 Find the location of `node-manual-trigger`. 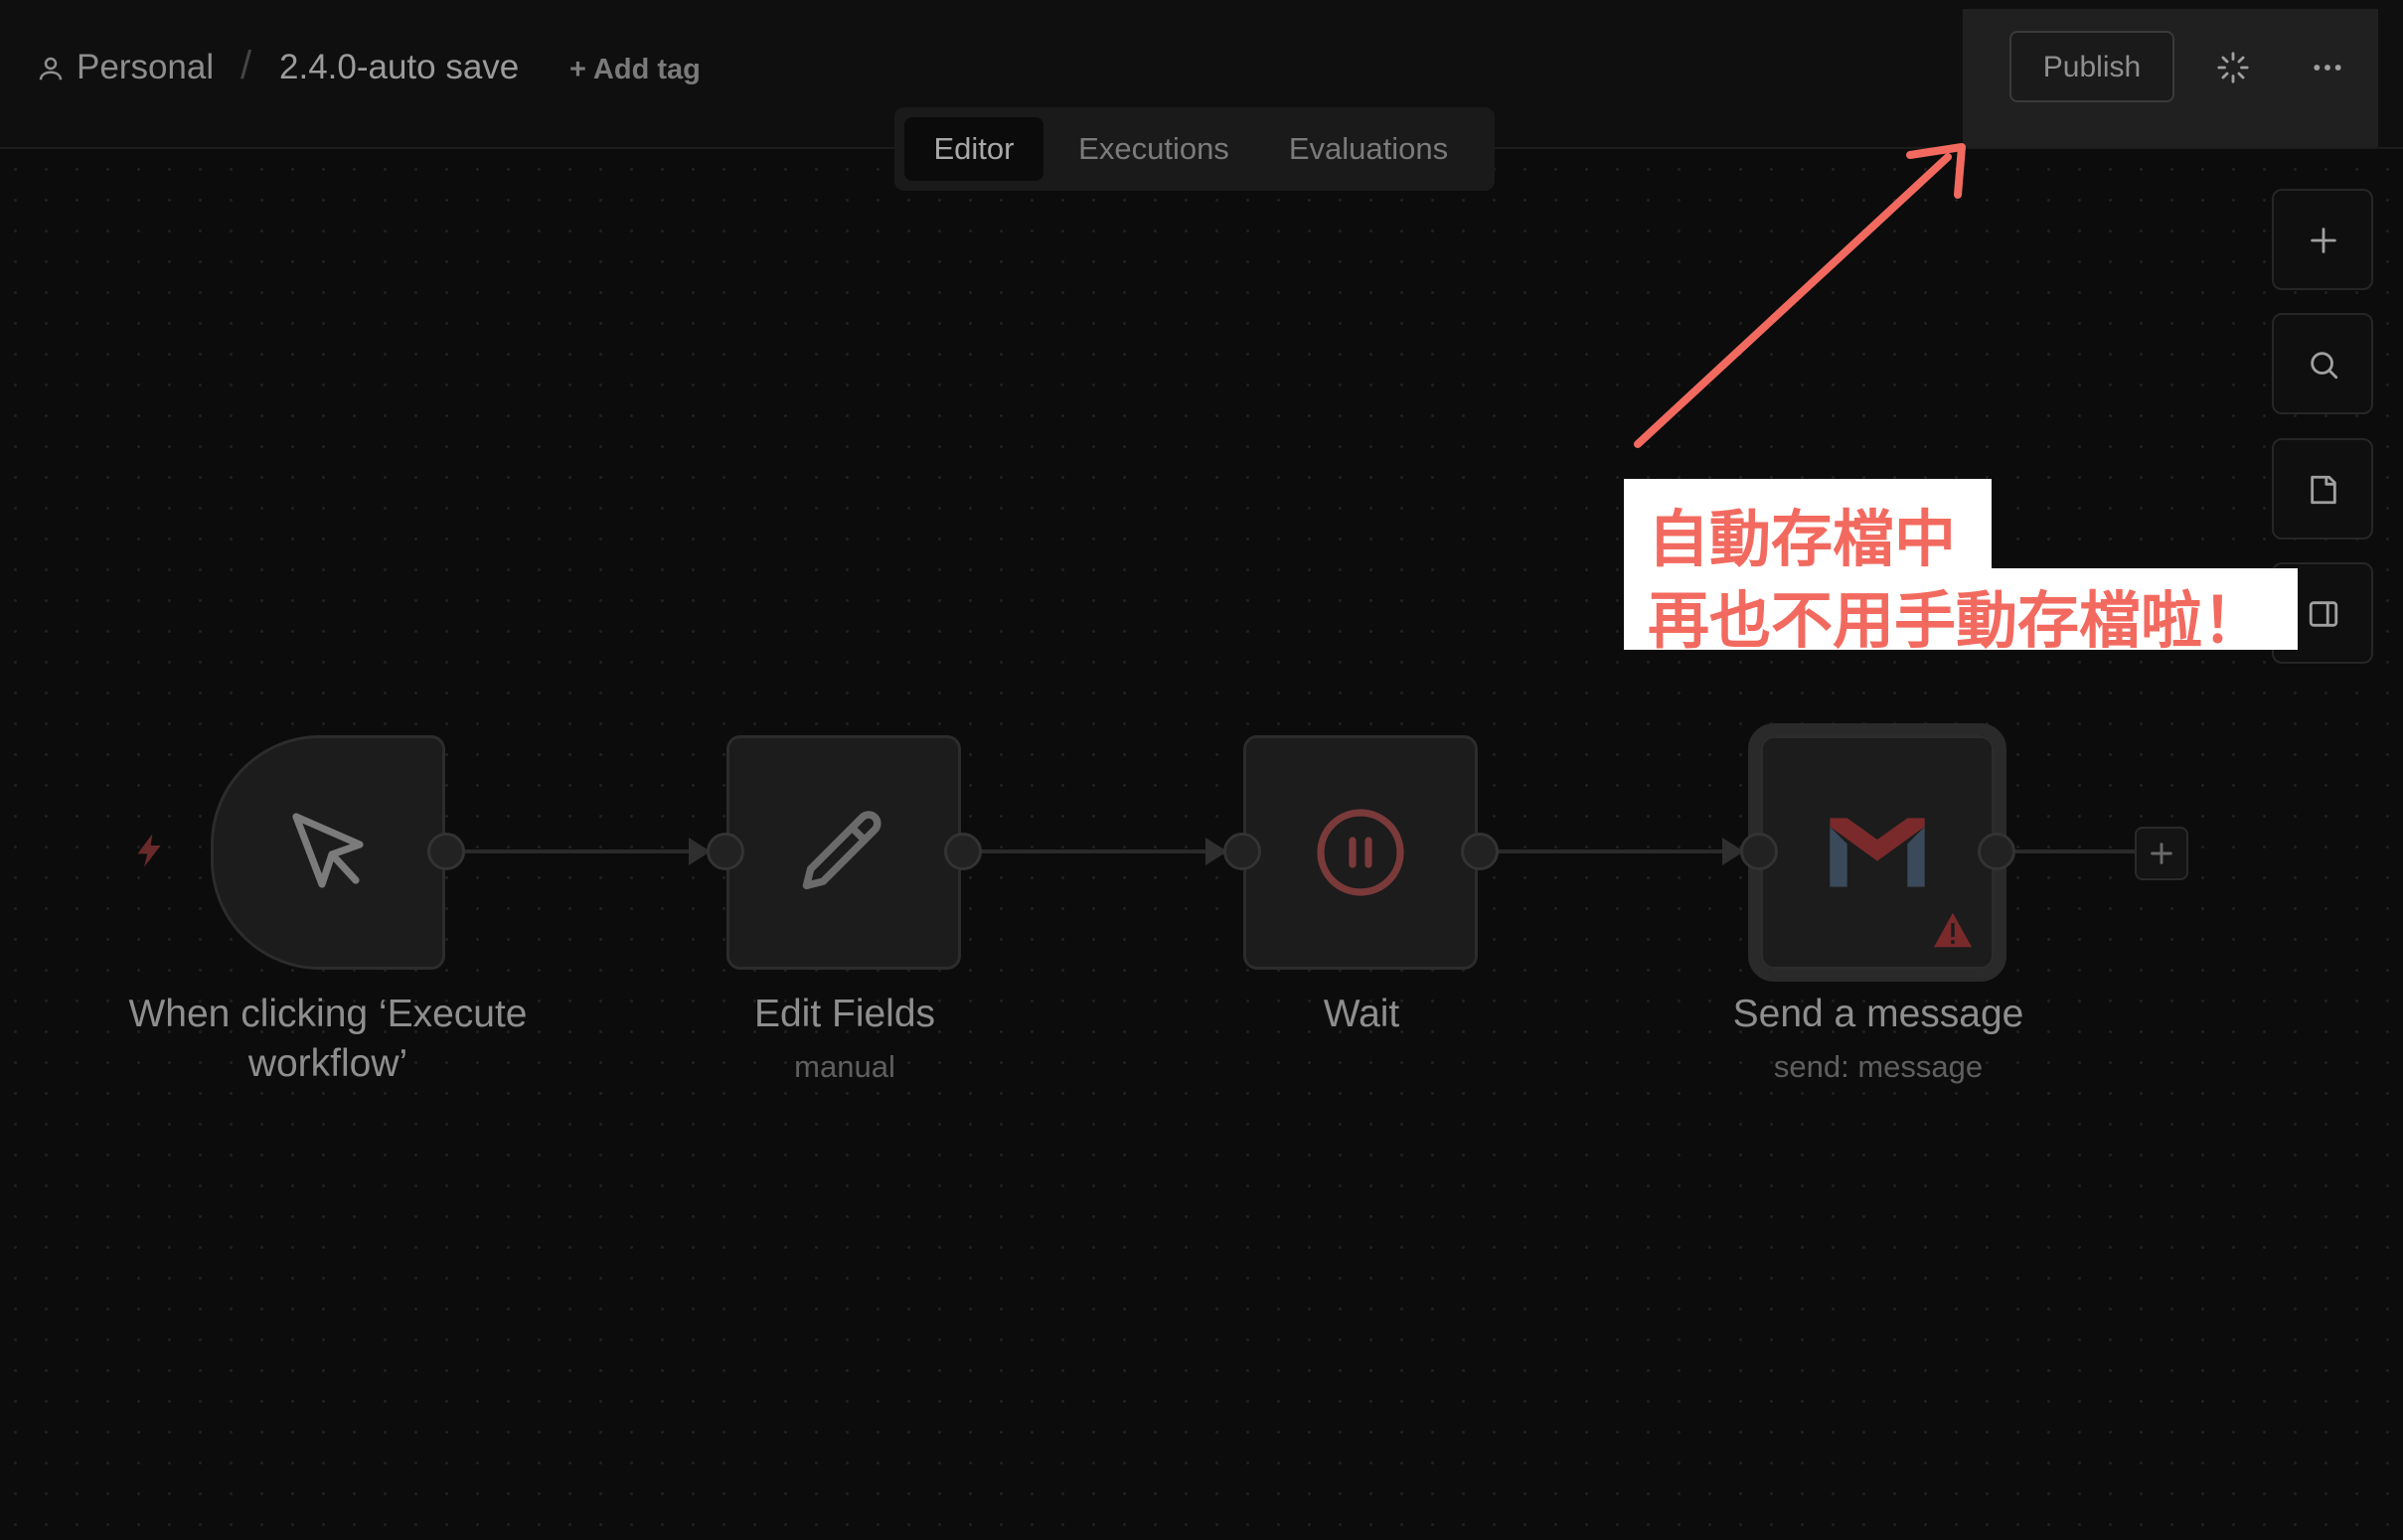

node-manual-trigger is located at coordinates (328, 852).